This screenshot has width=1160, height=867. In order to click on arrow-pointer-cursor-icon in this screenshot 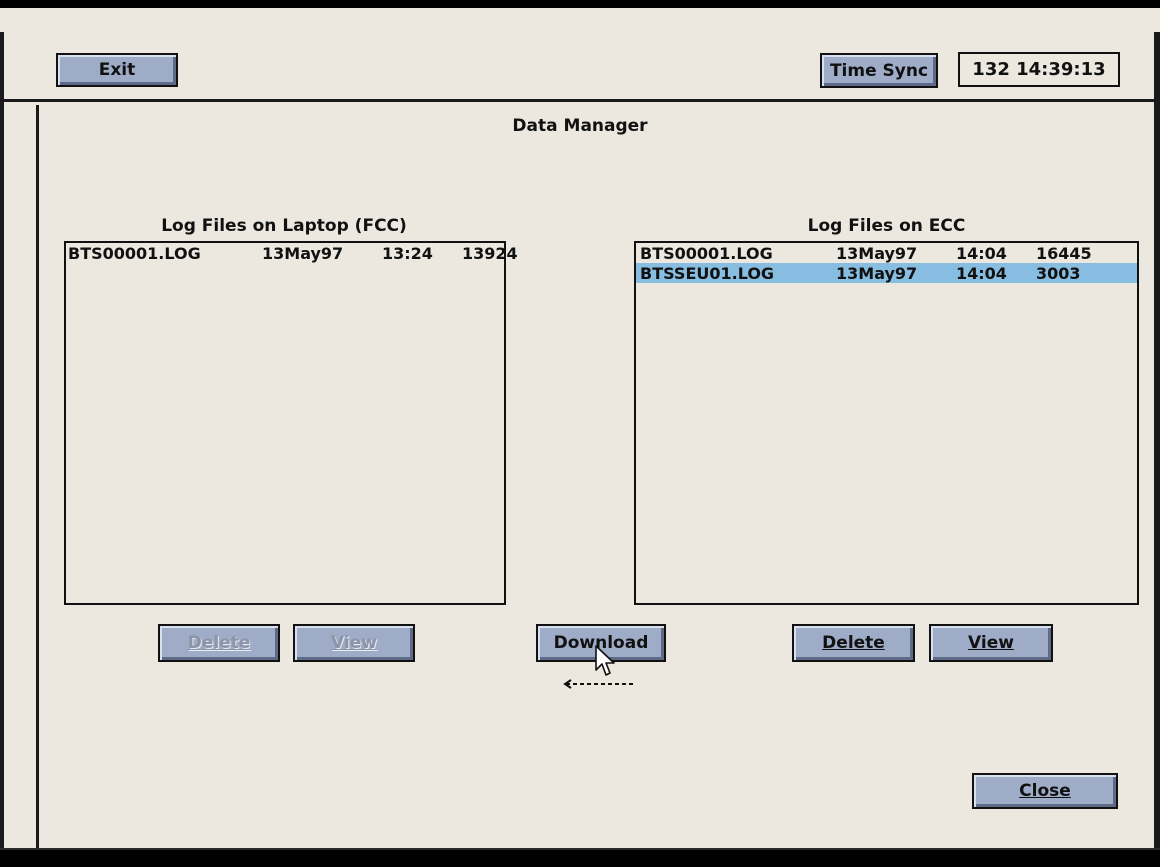, I will do `click(605, 660)`.